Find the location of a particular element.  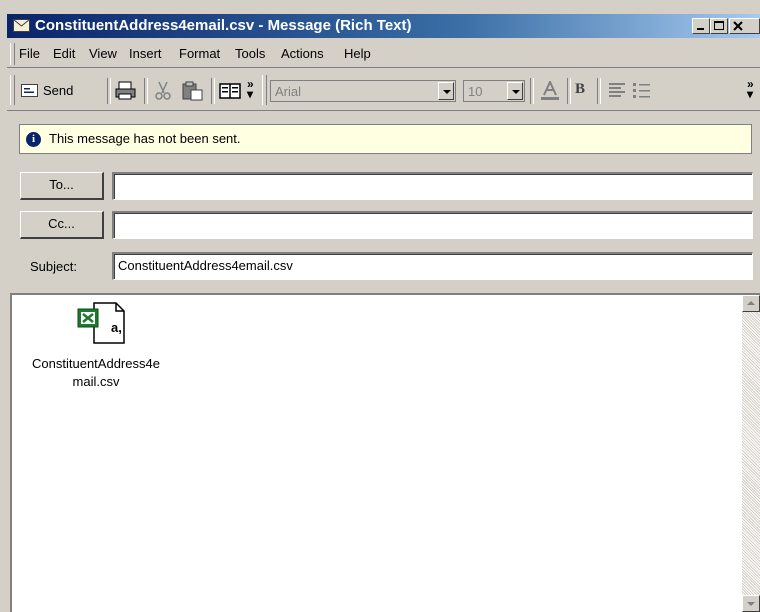

cc-field is located at coordinates (432, 225).